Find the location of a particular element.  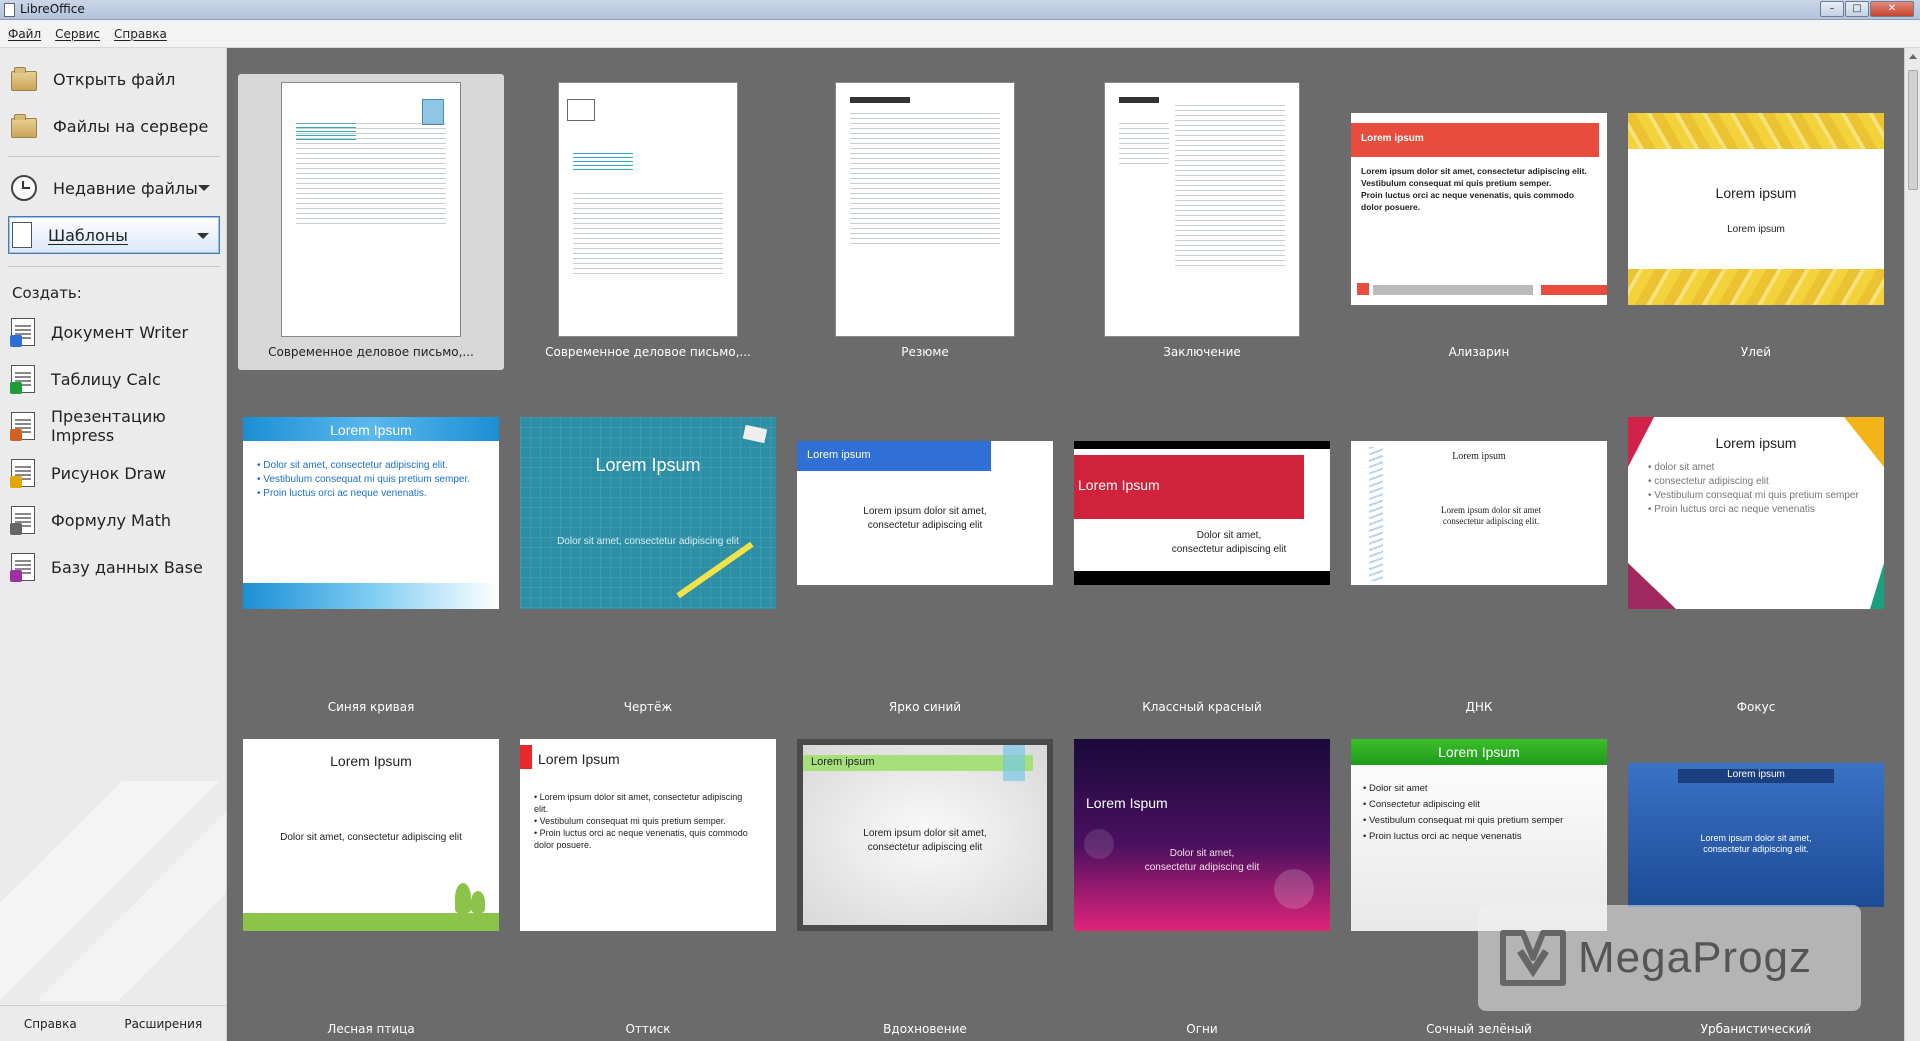

writer-icon is located at coordinates (22, 332).